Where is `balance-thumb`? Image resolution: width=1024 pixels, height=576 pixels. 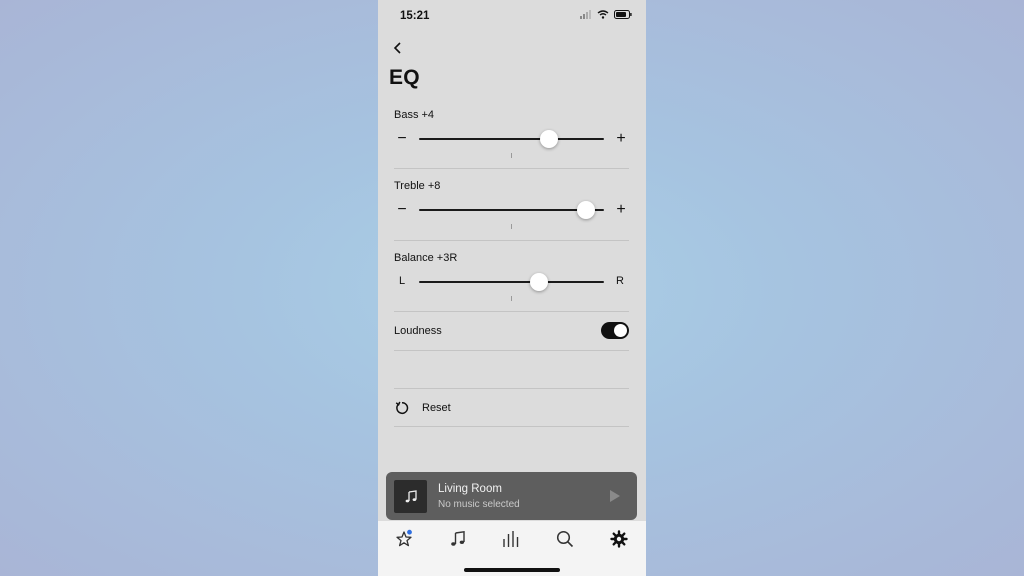 balance-thumb is located at coordinates (539, 282).